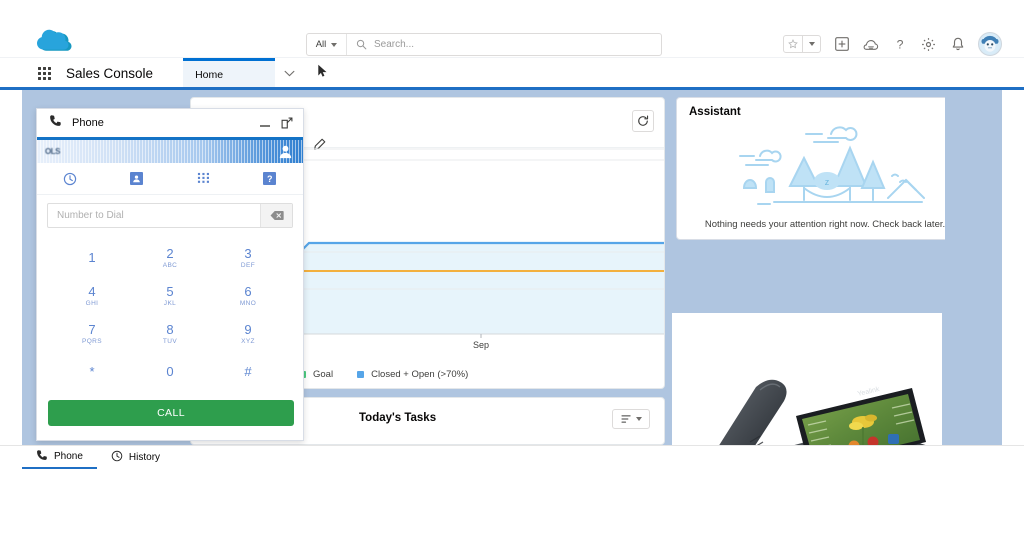 The height and width of the screenshot is (536, 1024). I want to click on contacts-tab, so click(137, 178).